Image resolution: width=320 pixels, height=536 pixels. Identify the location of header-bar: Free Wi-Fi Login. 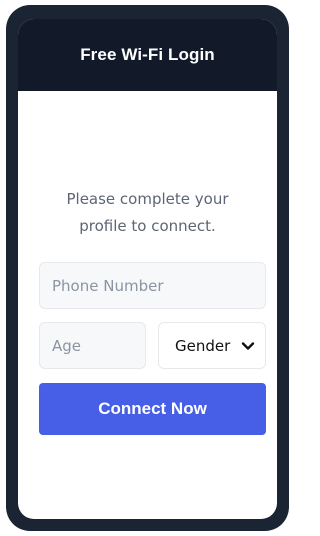
(147, 55).